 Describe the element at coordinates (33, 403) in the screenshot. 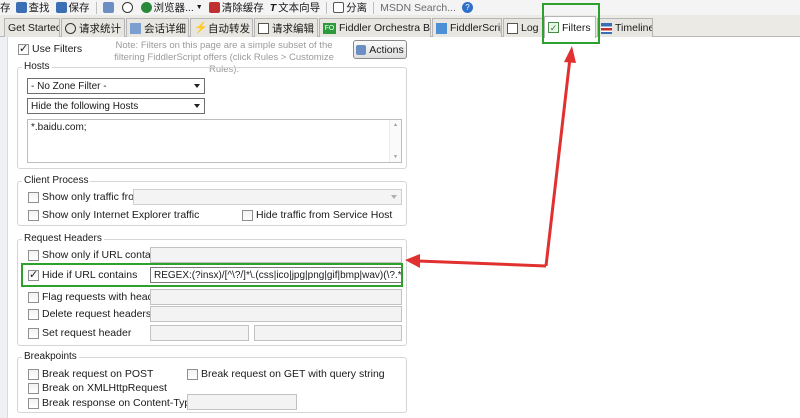

I see `break-content-type-checkbox` at that location.